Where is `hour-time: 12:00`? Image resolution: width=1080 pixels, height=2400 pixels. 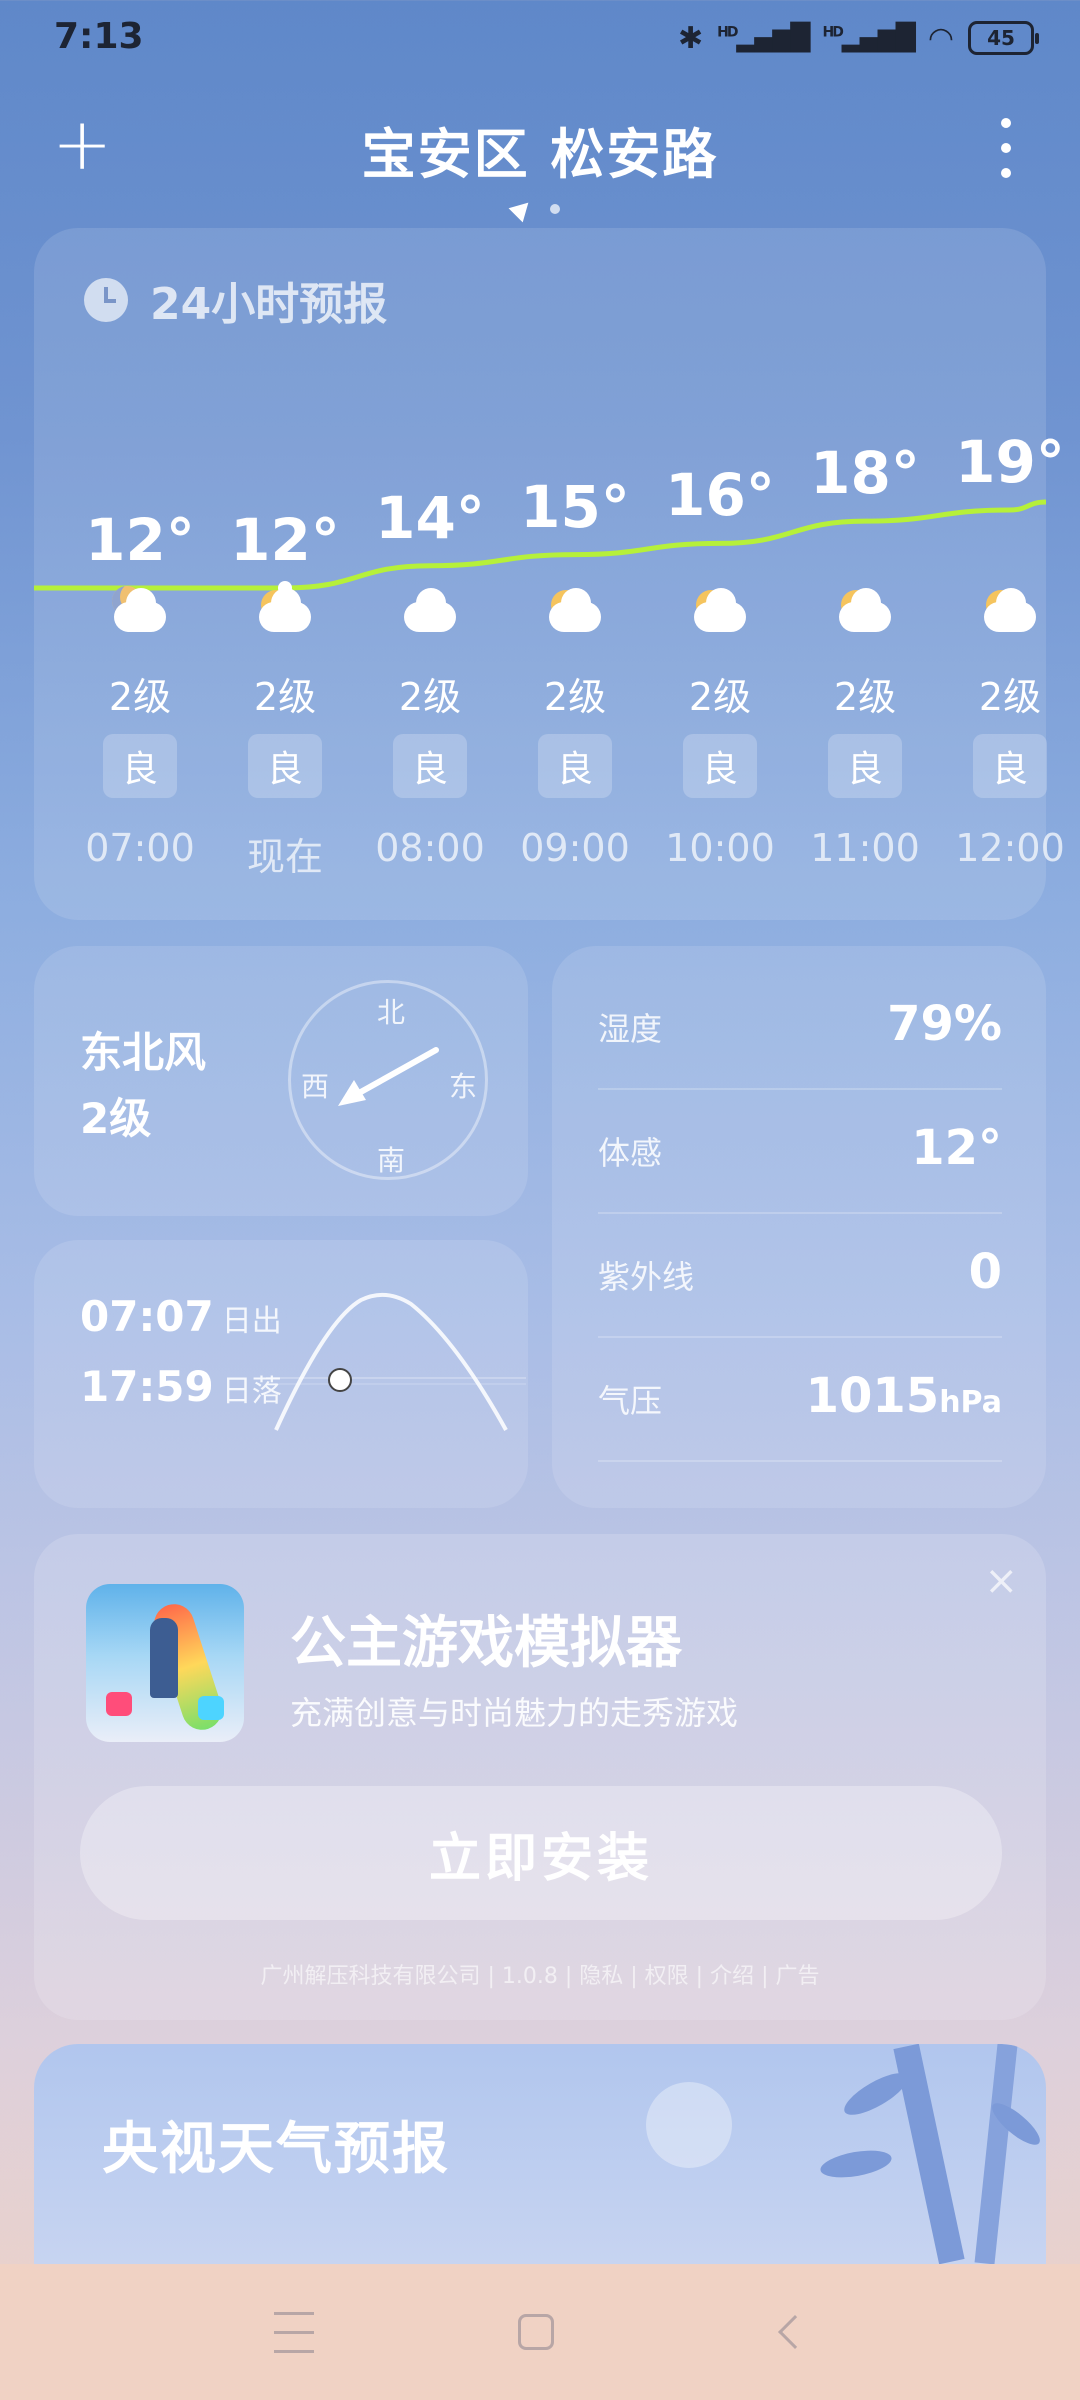 hour-time: 12:00 is located at coordinates (1010, 848).